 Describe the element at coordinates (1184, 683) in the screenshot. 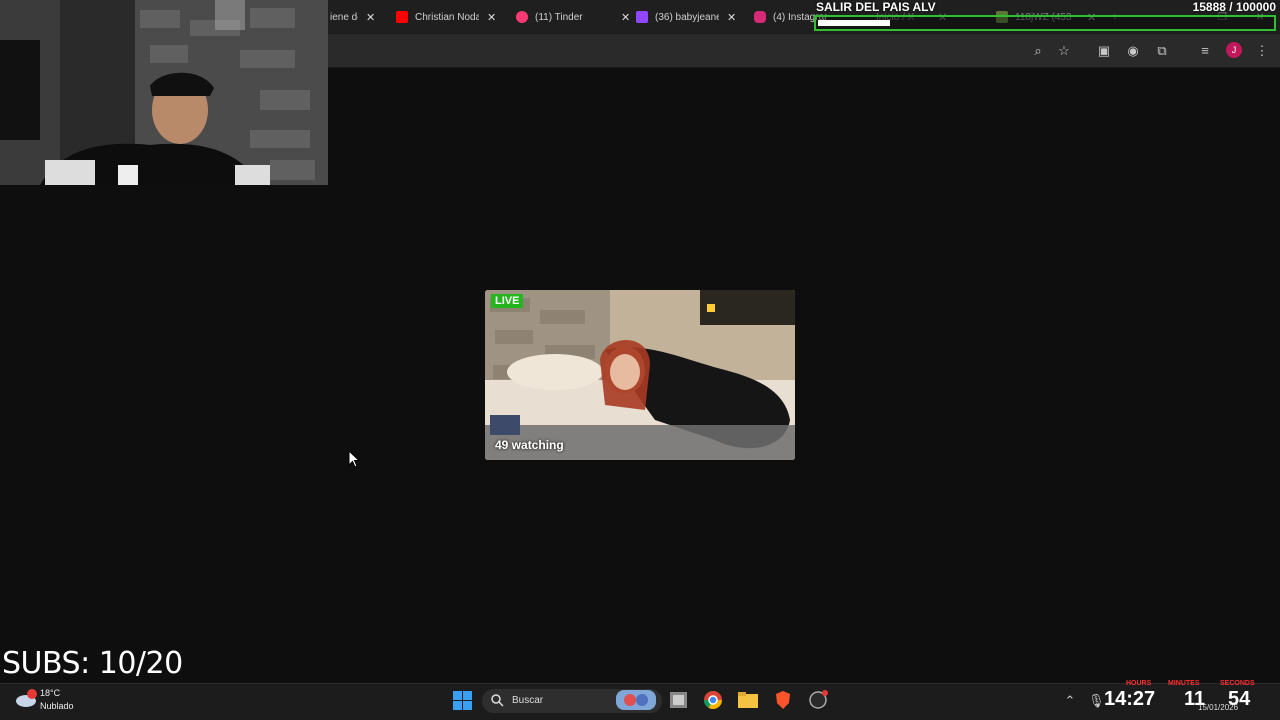

I see `timer-label-minutes: MINUTES` at that location.